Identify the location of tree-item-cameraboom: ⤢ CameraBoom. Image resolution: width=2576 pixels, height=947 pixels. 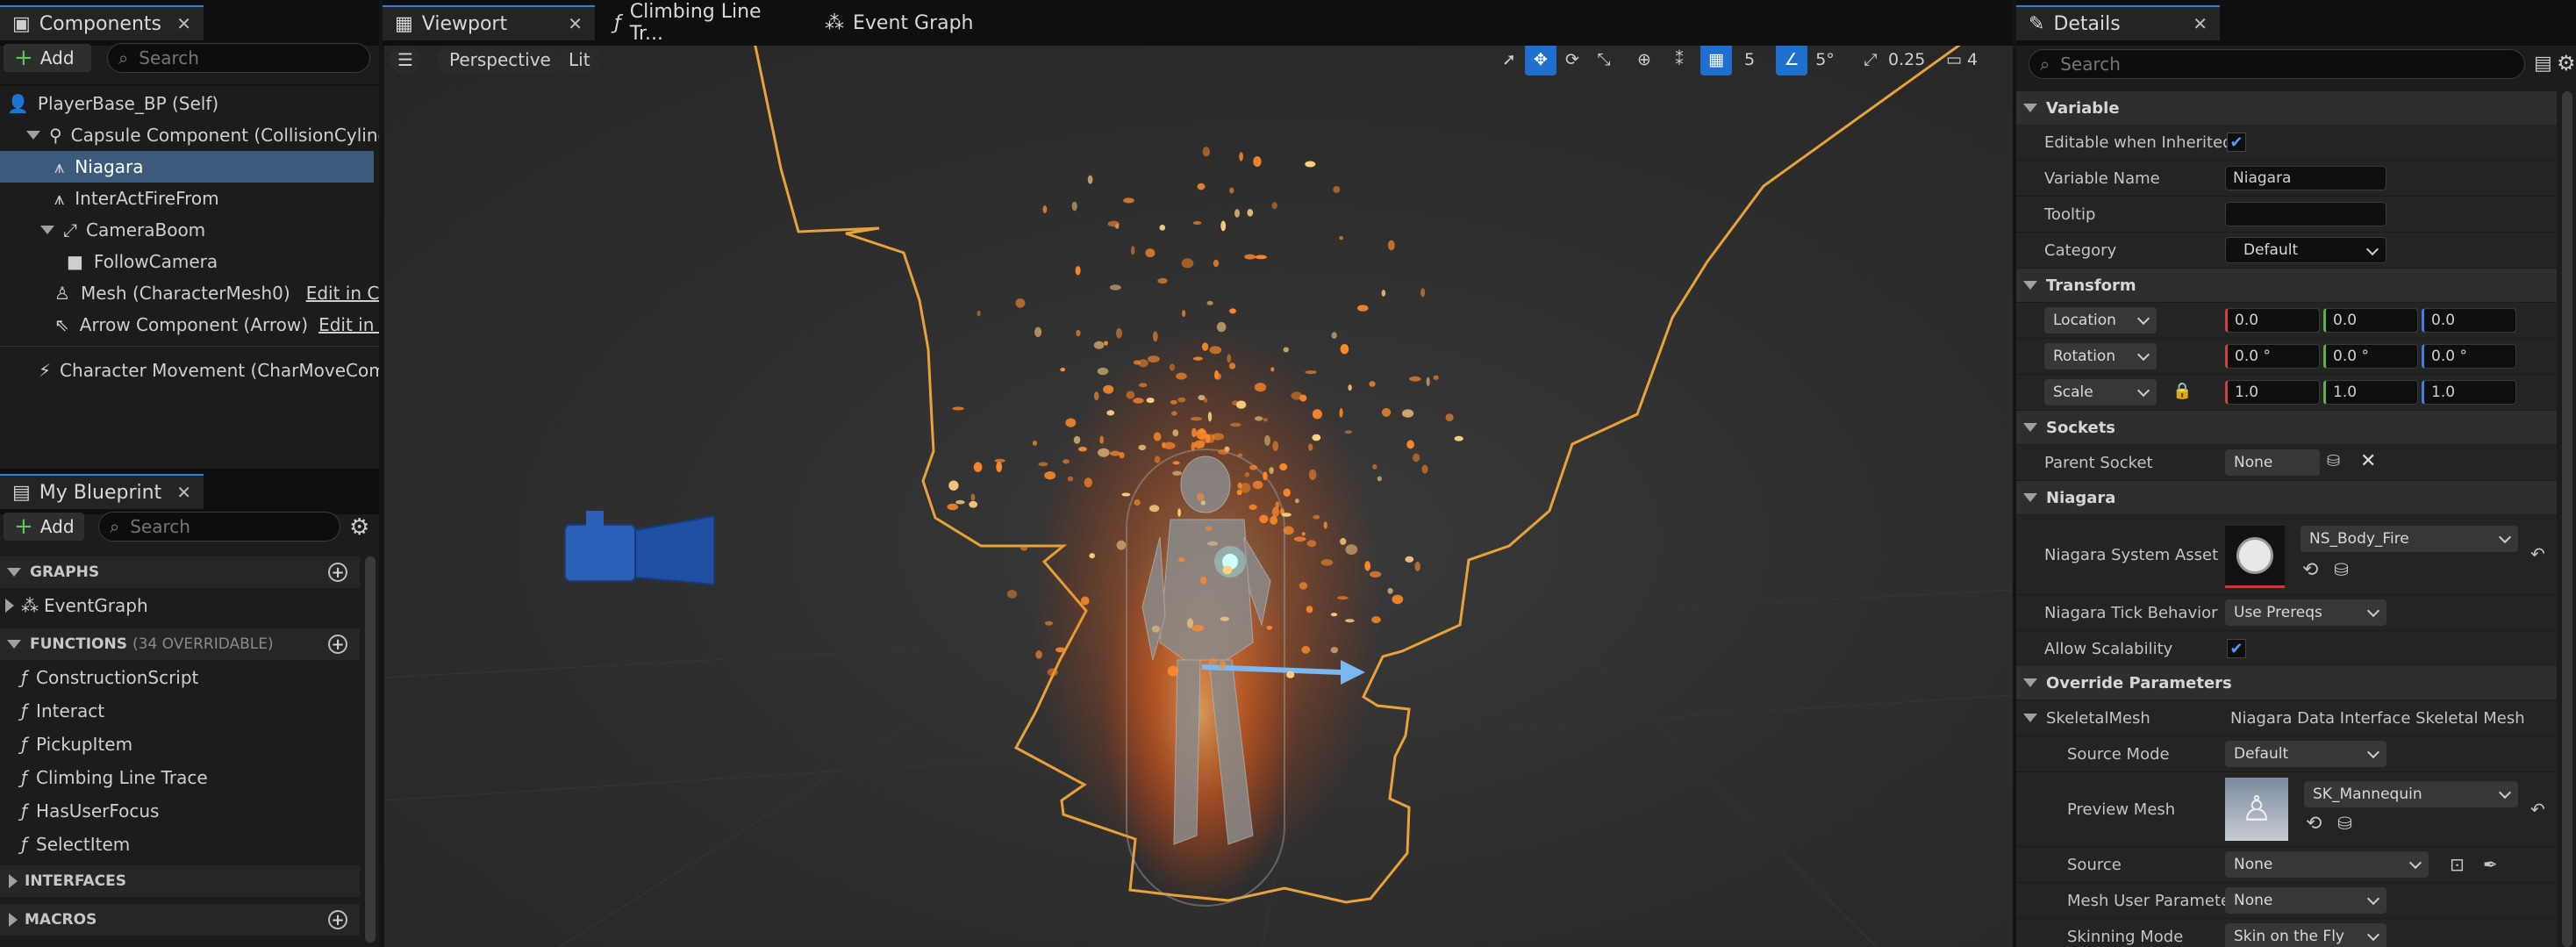
(189, 230).